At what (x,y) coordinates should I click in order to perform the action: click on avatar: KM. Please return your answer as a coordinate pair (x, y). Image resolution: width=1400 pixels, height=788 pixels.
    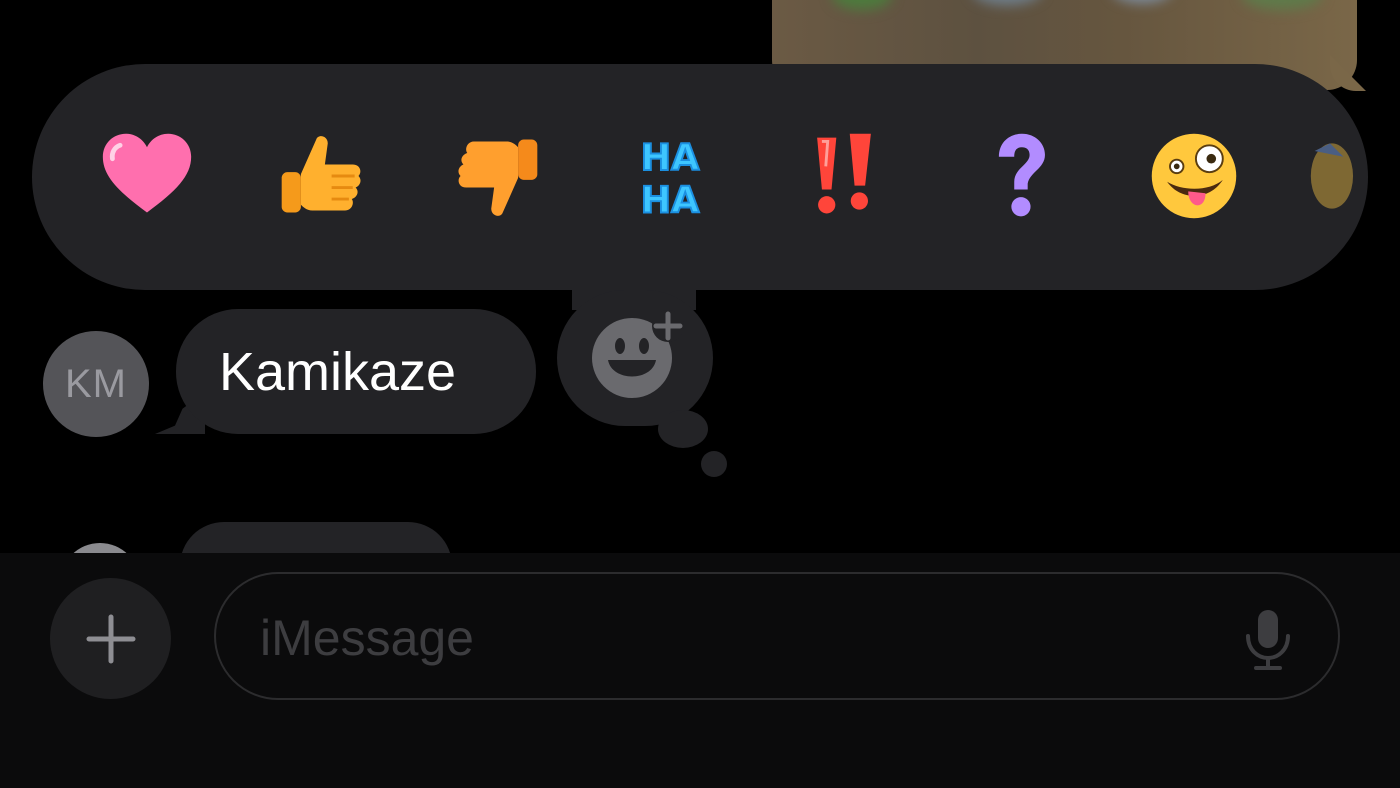
    Looking at the image, I should click on (96, 384).